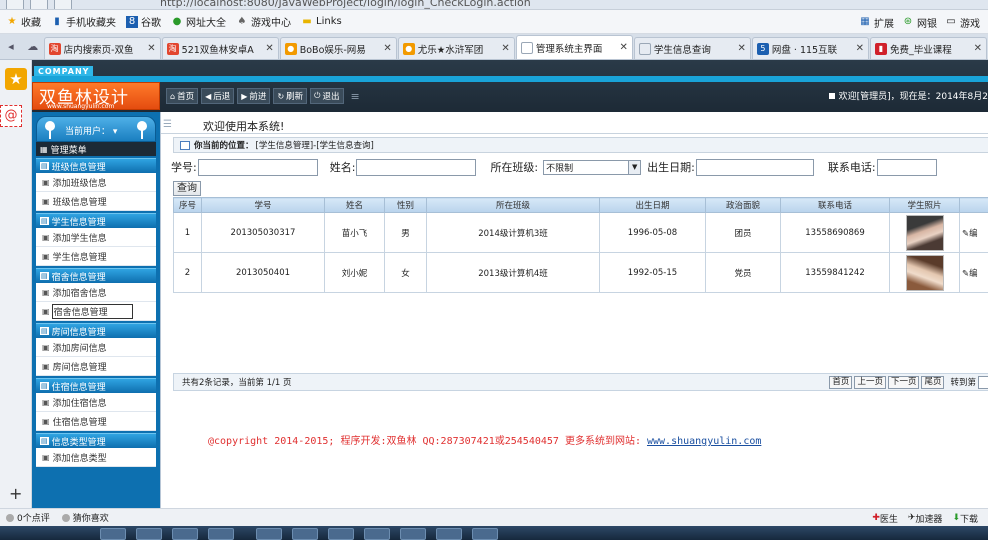  I want to click on browser-tab-3: ● 尤乐★水浒军团 ✕, so click(456, 48).